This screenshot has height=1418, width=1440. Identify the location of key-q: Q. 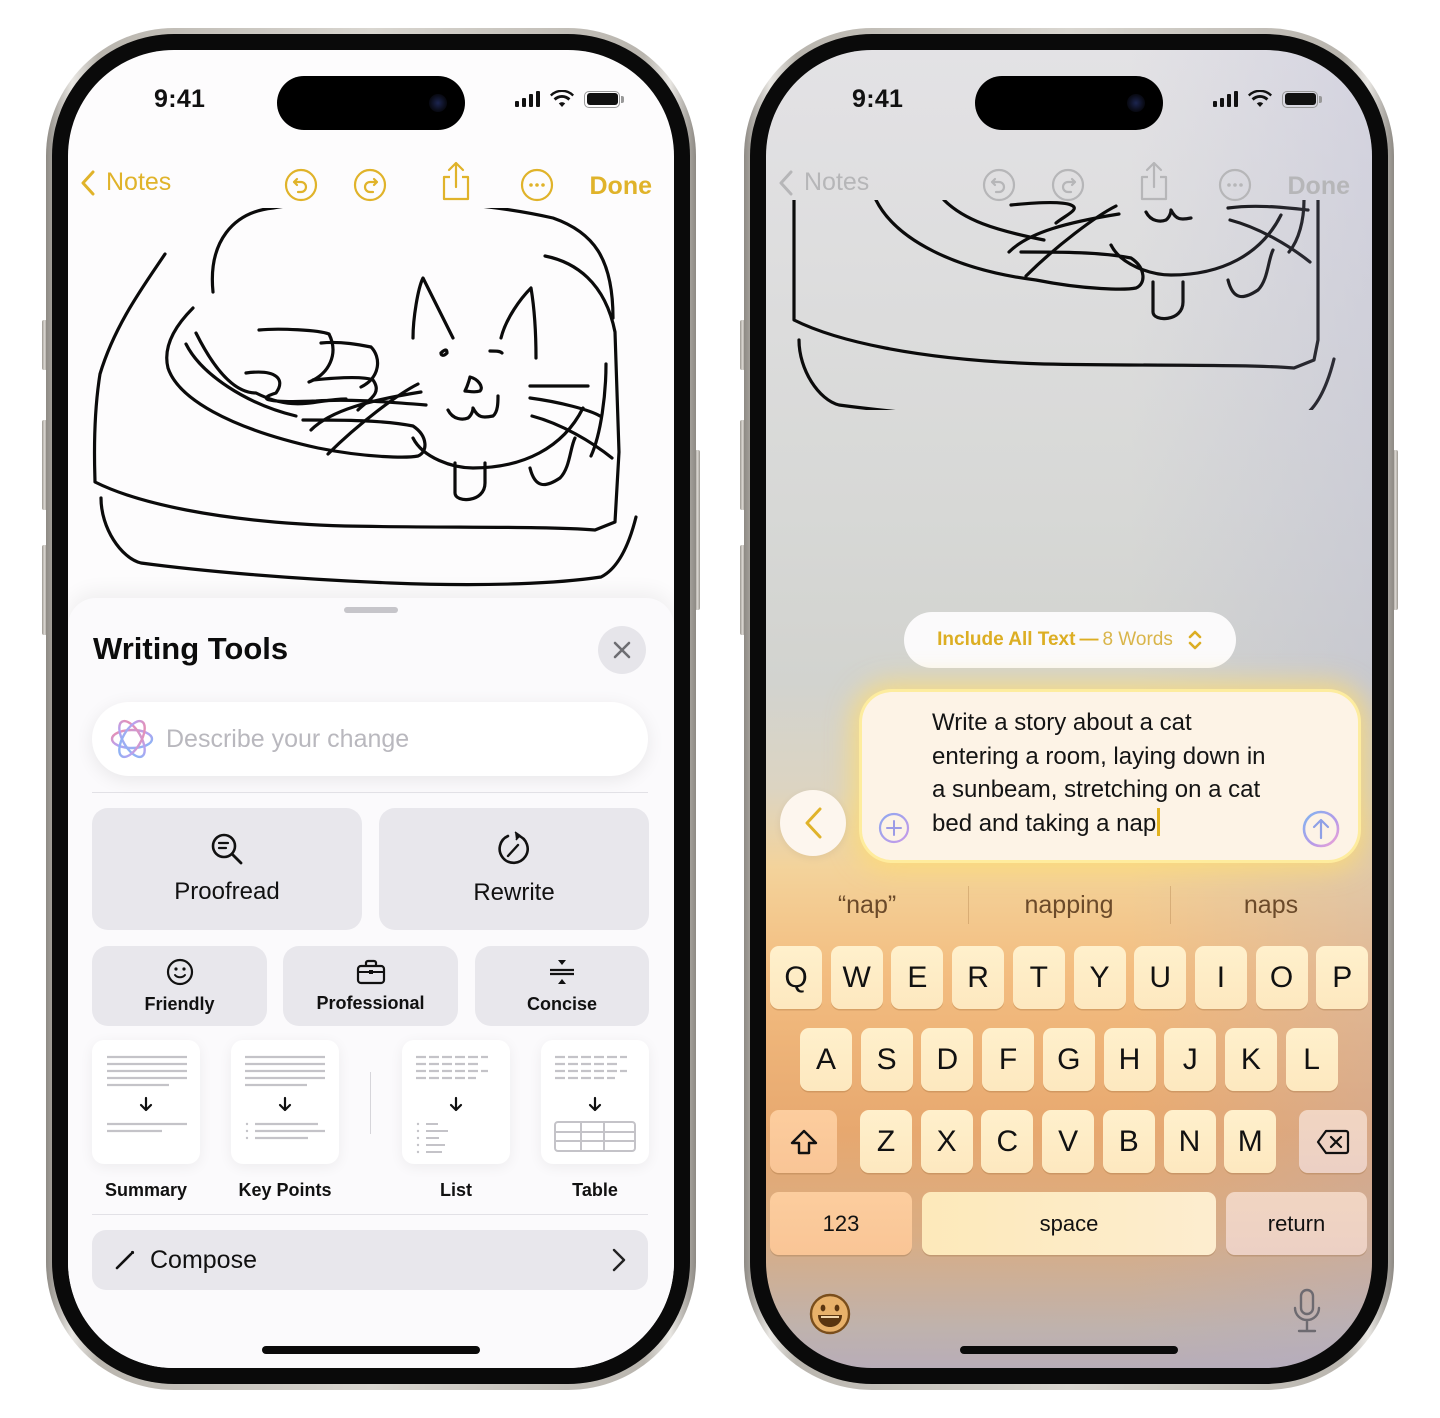
(796, 977).